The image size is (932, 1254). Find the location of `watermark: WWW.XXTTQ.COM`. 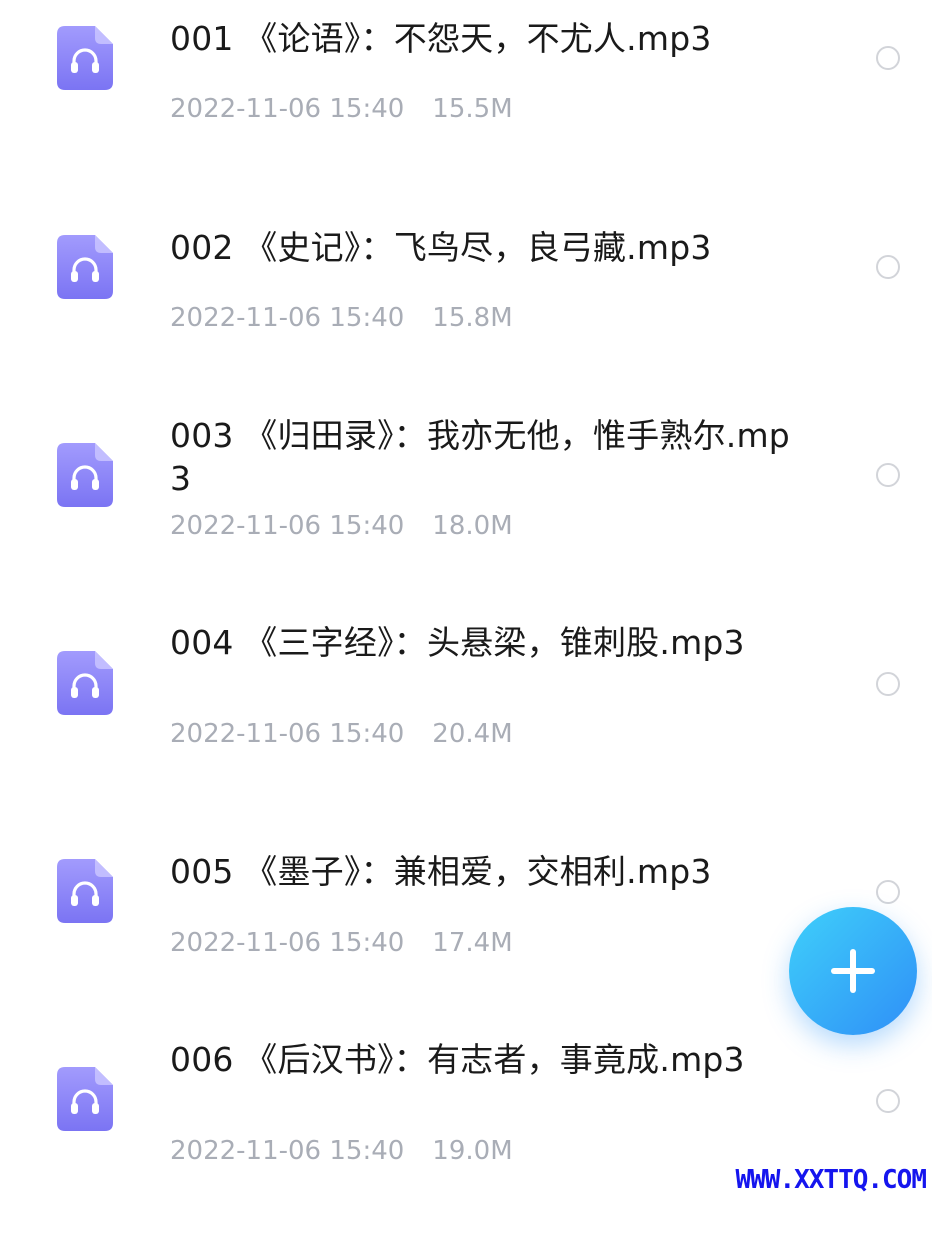

watermark: WWW.XXTTQ.COM is located at coordinates (831, 1180).